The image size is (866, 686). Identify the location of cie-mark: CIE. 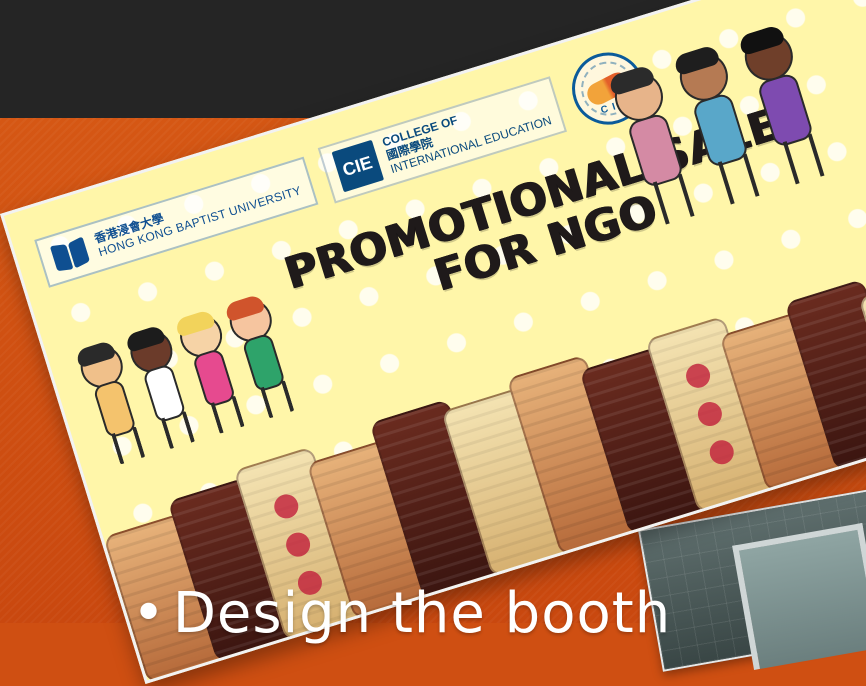
(357, 166).